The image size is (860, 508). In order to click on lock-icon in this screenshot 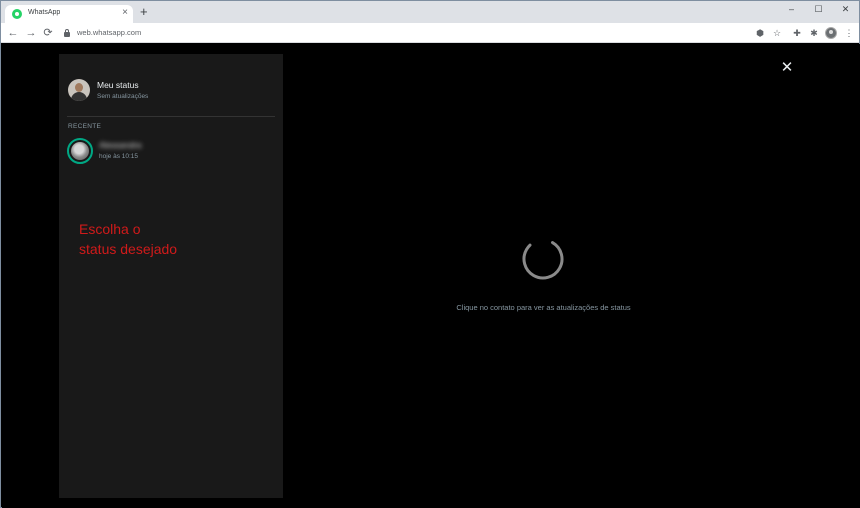, I will do `click(67, 33)`.